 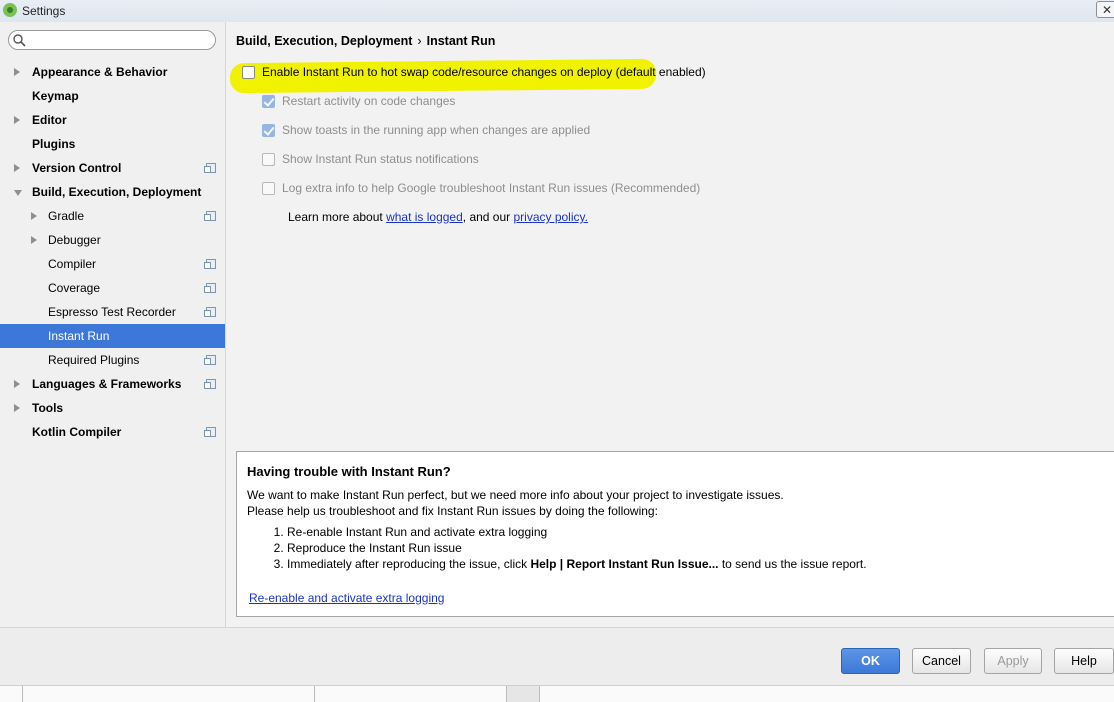 What do you see at coordinates (268, 130) in the screenshot?
I see `show-toasts-checkbox` at bounding box center [268, 130].